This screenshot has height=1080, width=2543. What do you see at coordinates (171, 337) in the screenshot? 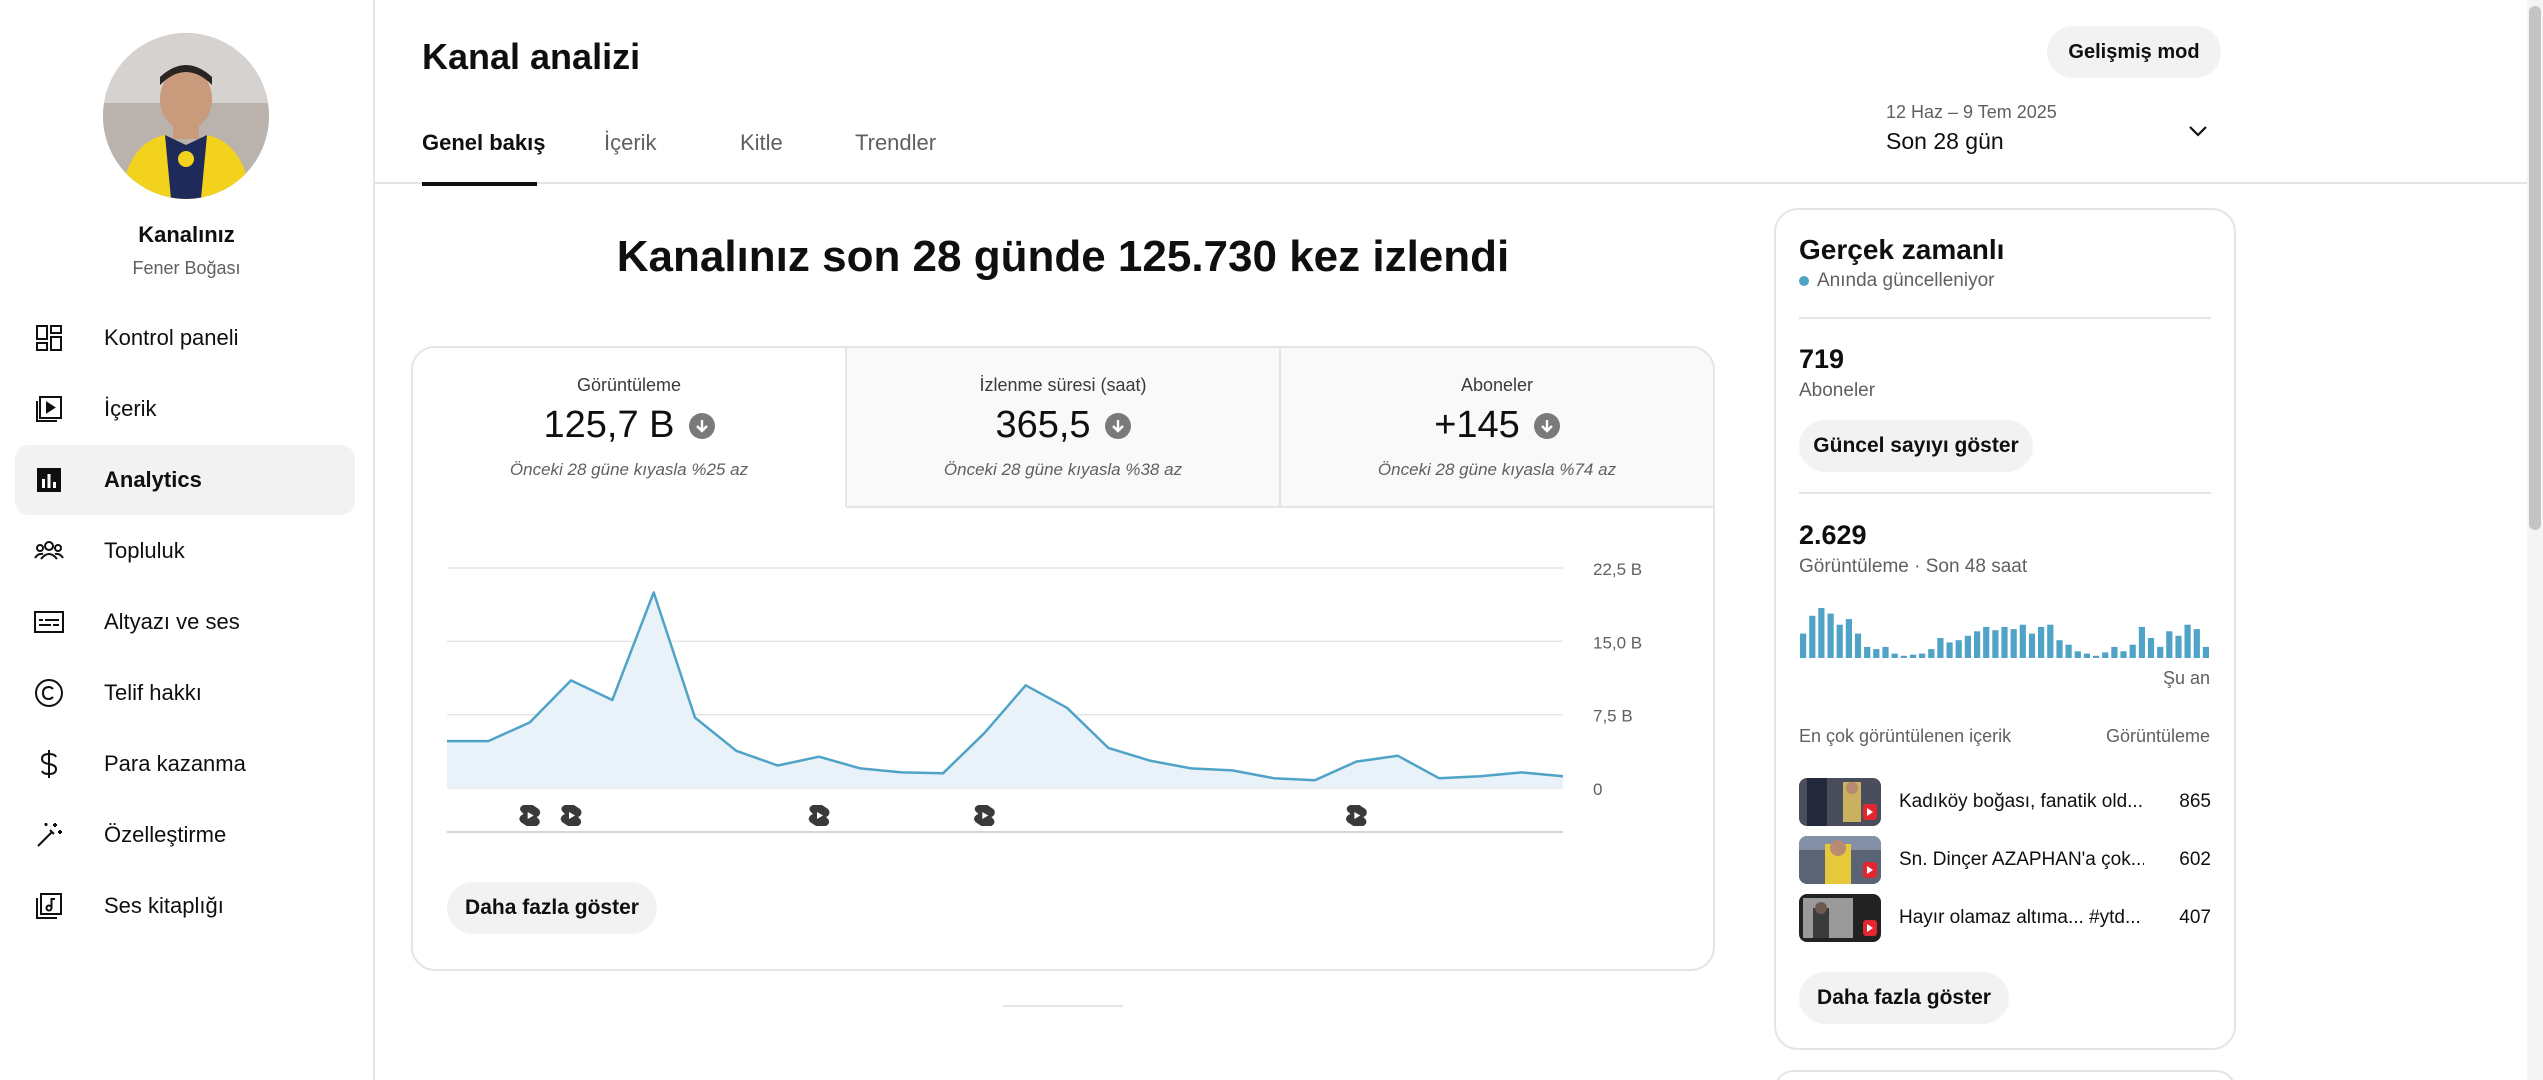
I see `sidebar-item-label: Kontrol paneli` at bounding box center [171, 337].